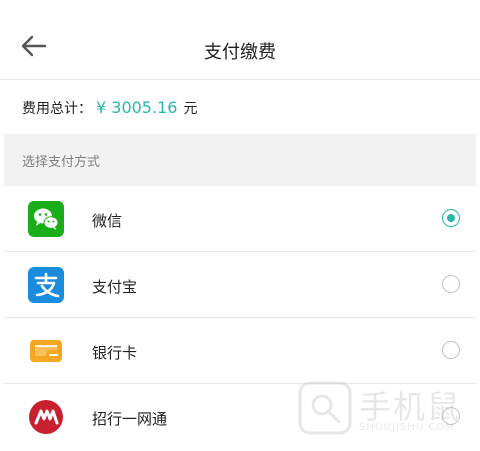 This screenshot has height=451, width=480. Describe the element at coordinates (240, 160) in the screenshot. I see `section-header: 选择支付方式` at that location.